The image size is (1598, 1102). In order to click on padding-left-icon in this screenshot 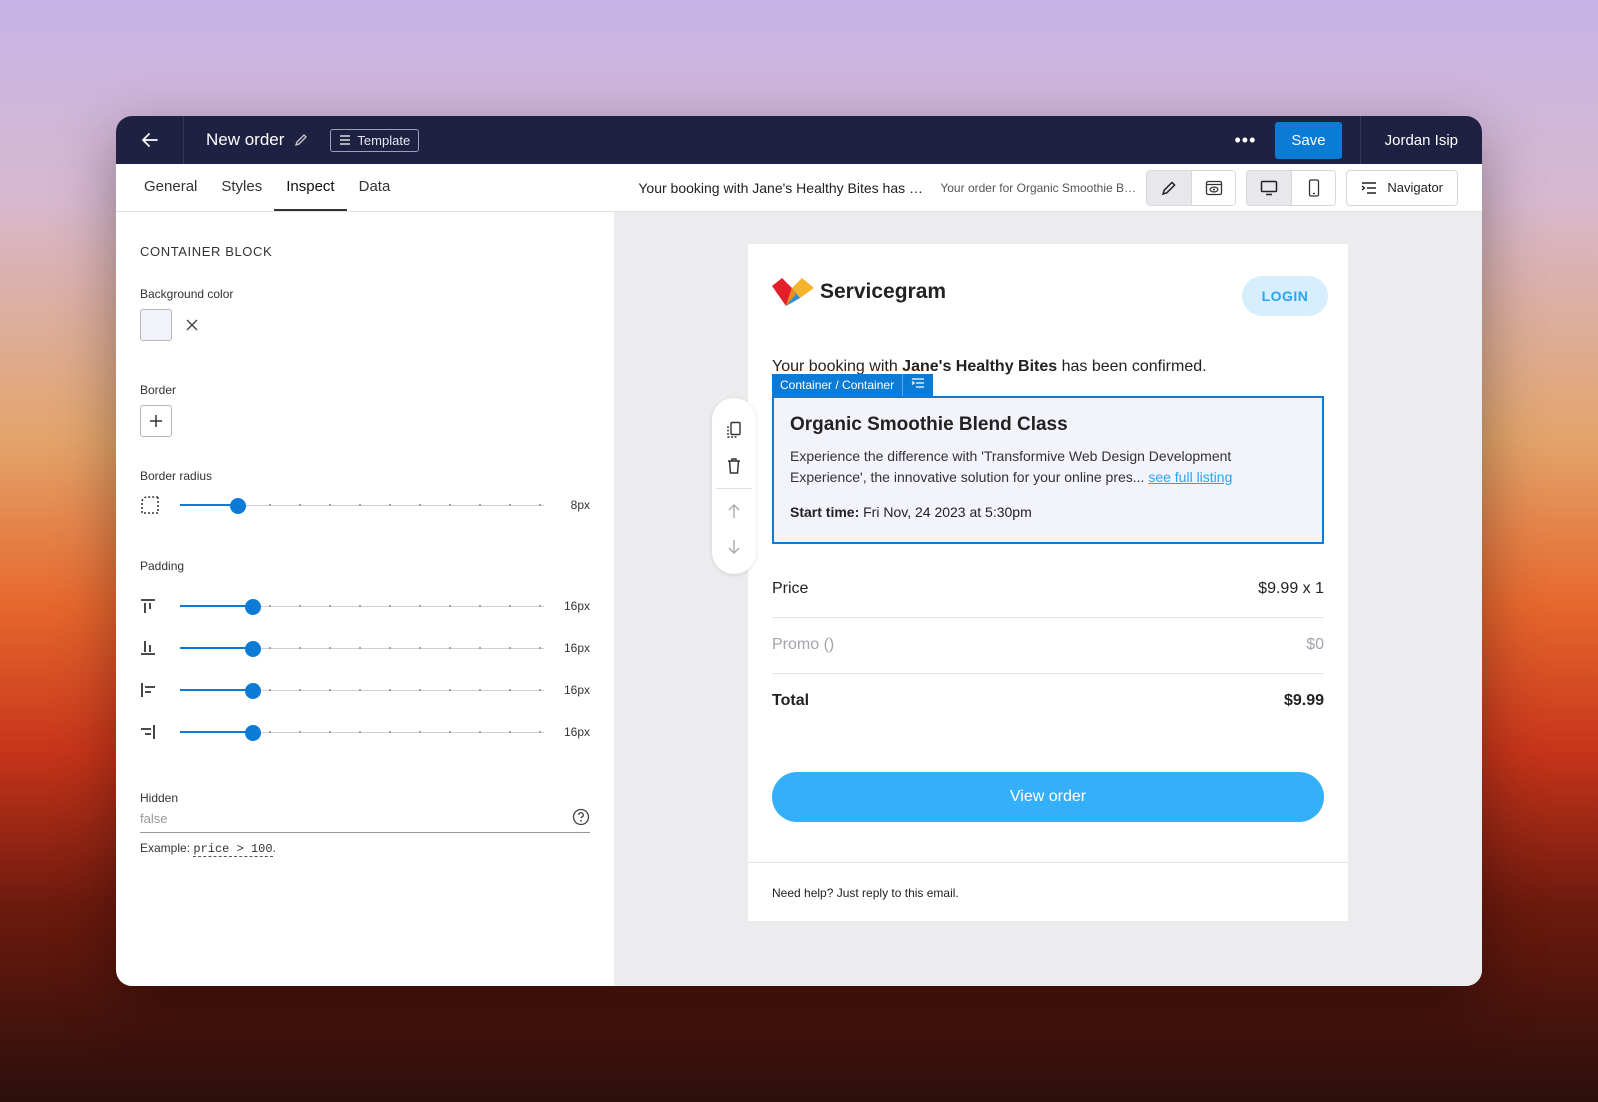, I will do `click(148, 690)`.